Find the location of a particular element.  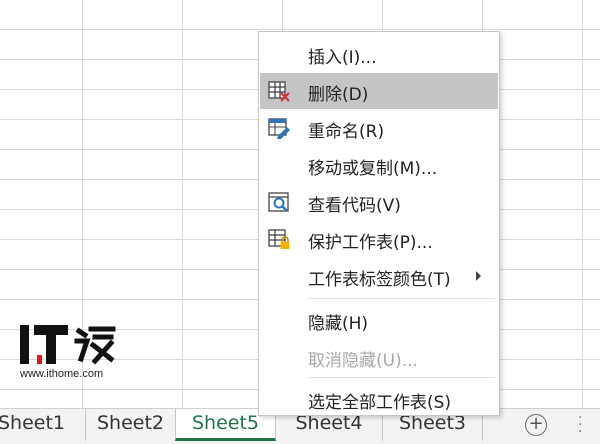

menu-item-label: 隐藏(H) is located at coordinates (338, 324).